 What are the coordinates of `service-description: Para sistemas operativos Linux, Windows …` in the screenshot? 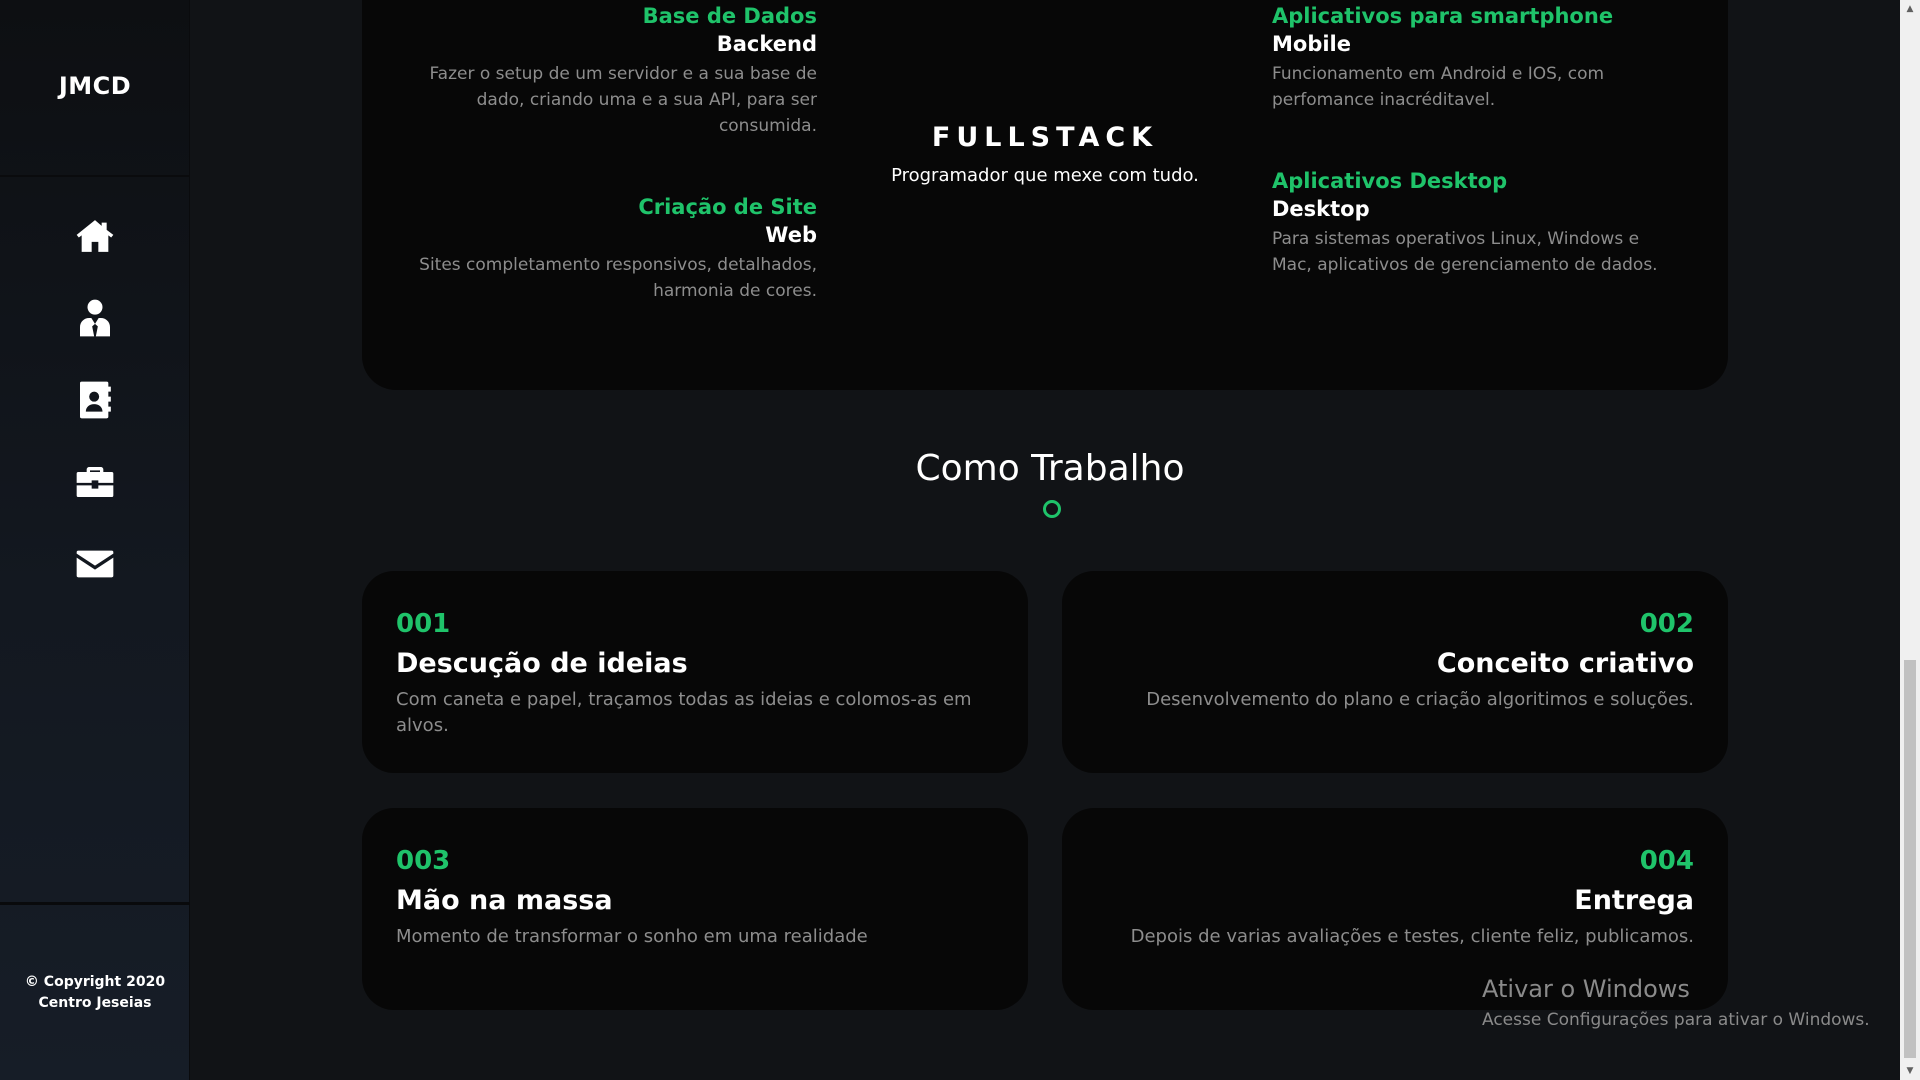 It's located at (1492, 252).